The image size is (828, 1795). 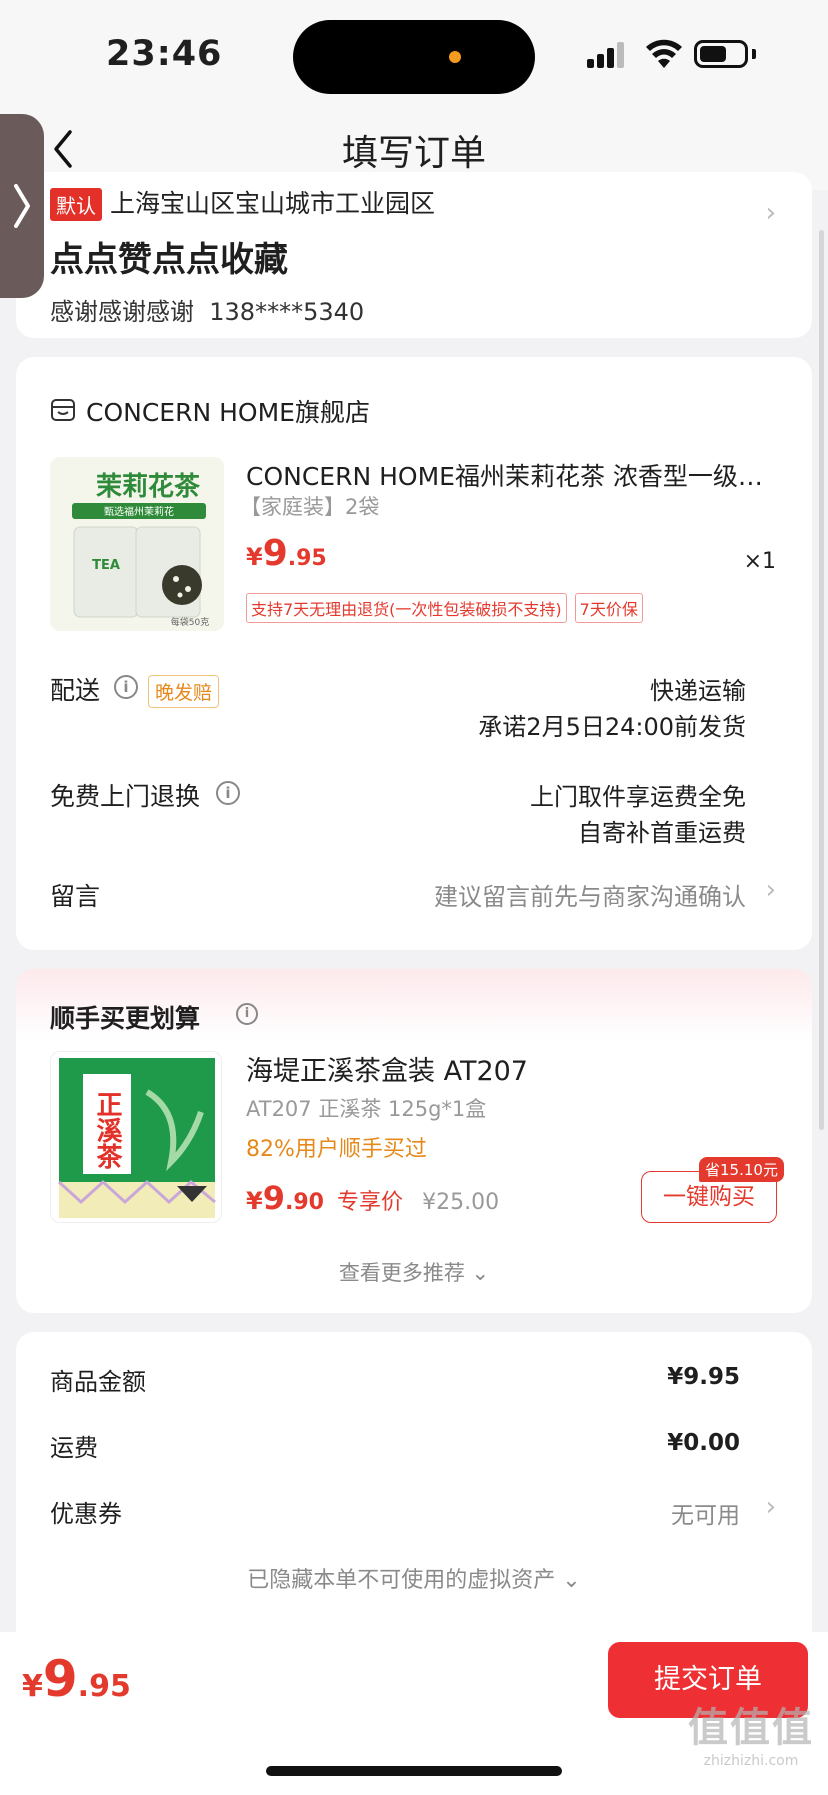 I want to click on recommend-name: 海堤正溪茶盒装 AT207, so click(x=387, y=1068).